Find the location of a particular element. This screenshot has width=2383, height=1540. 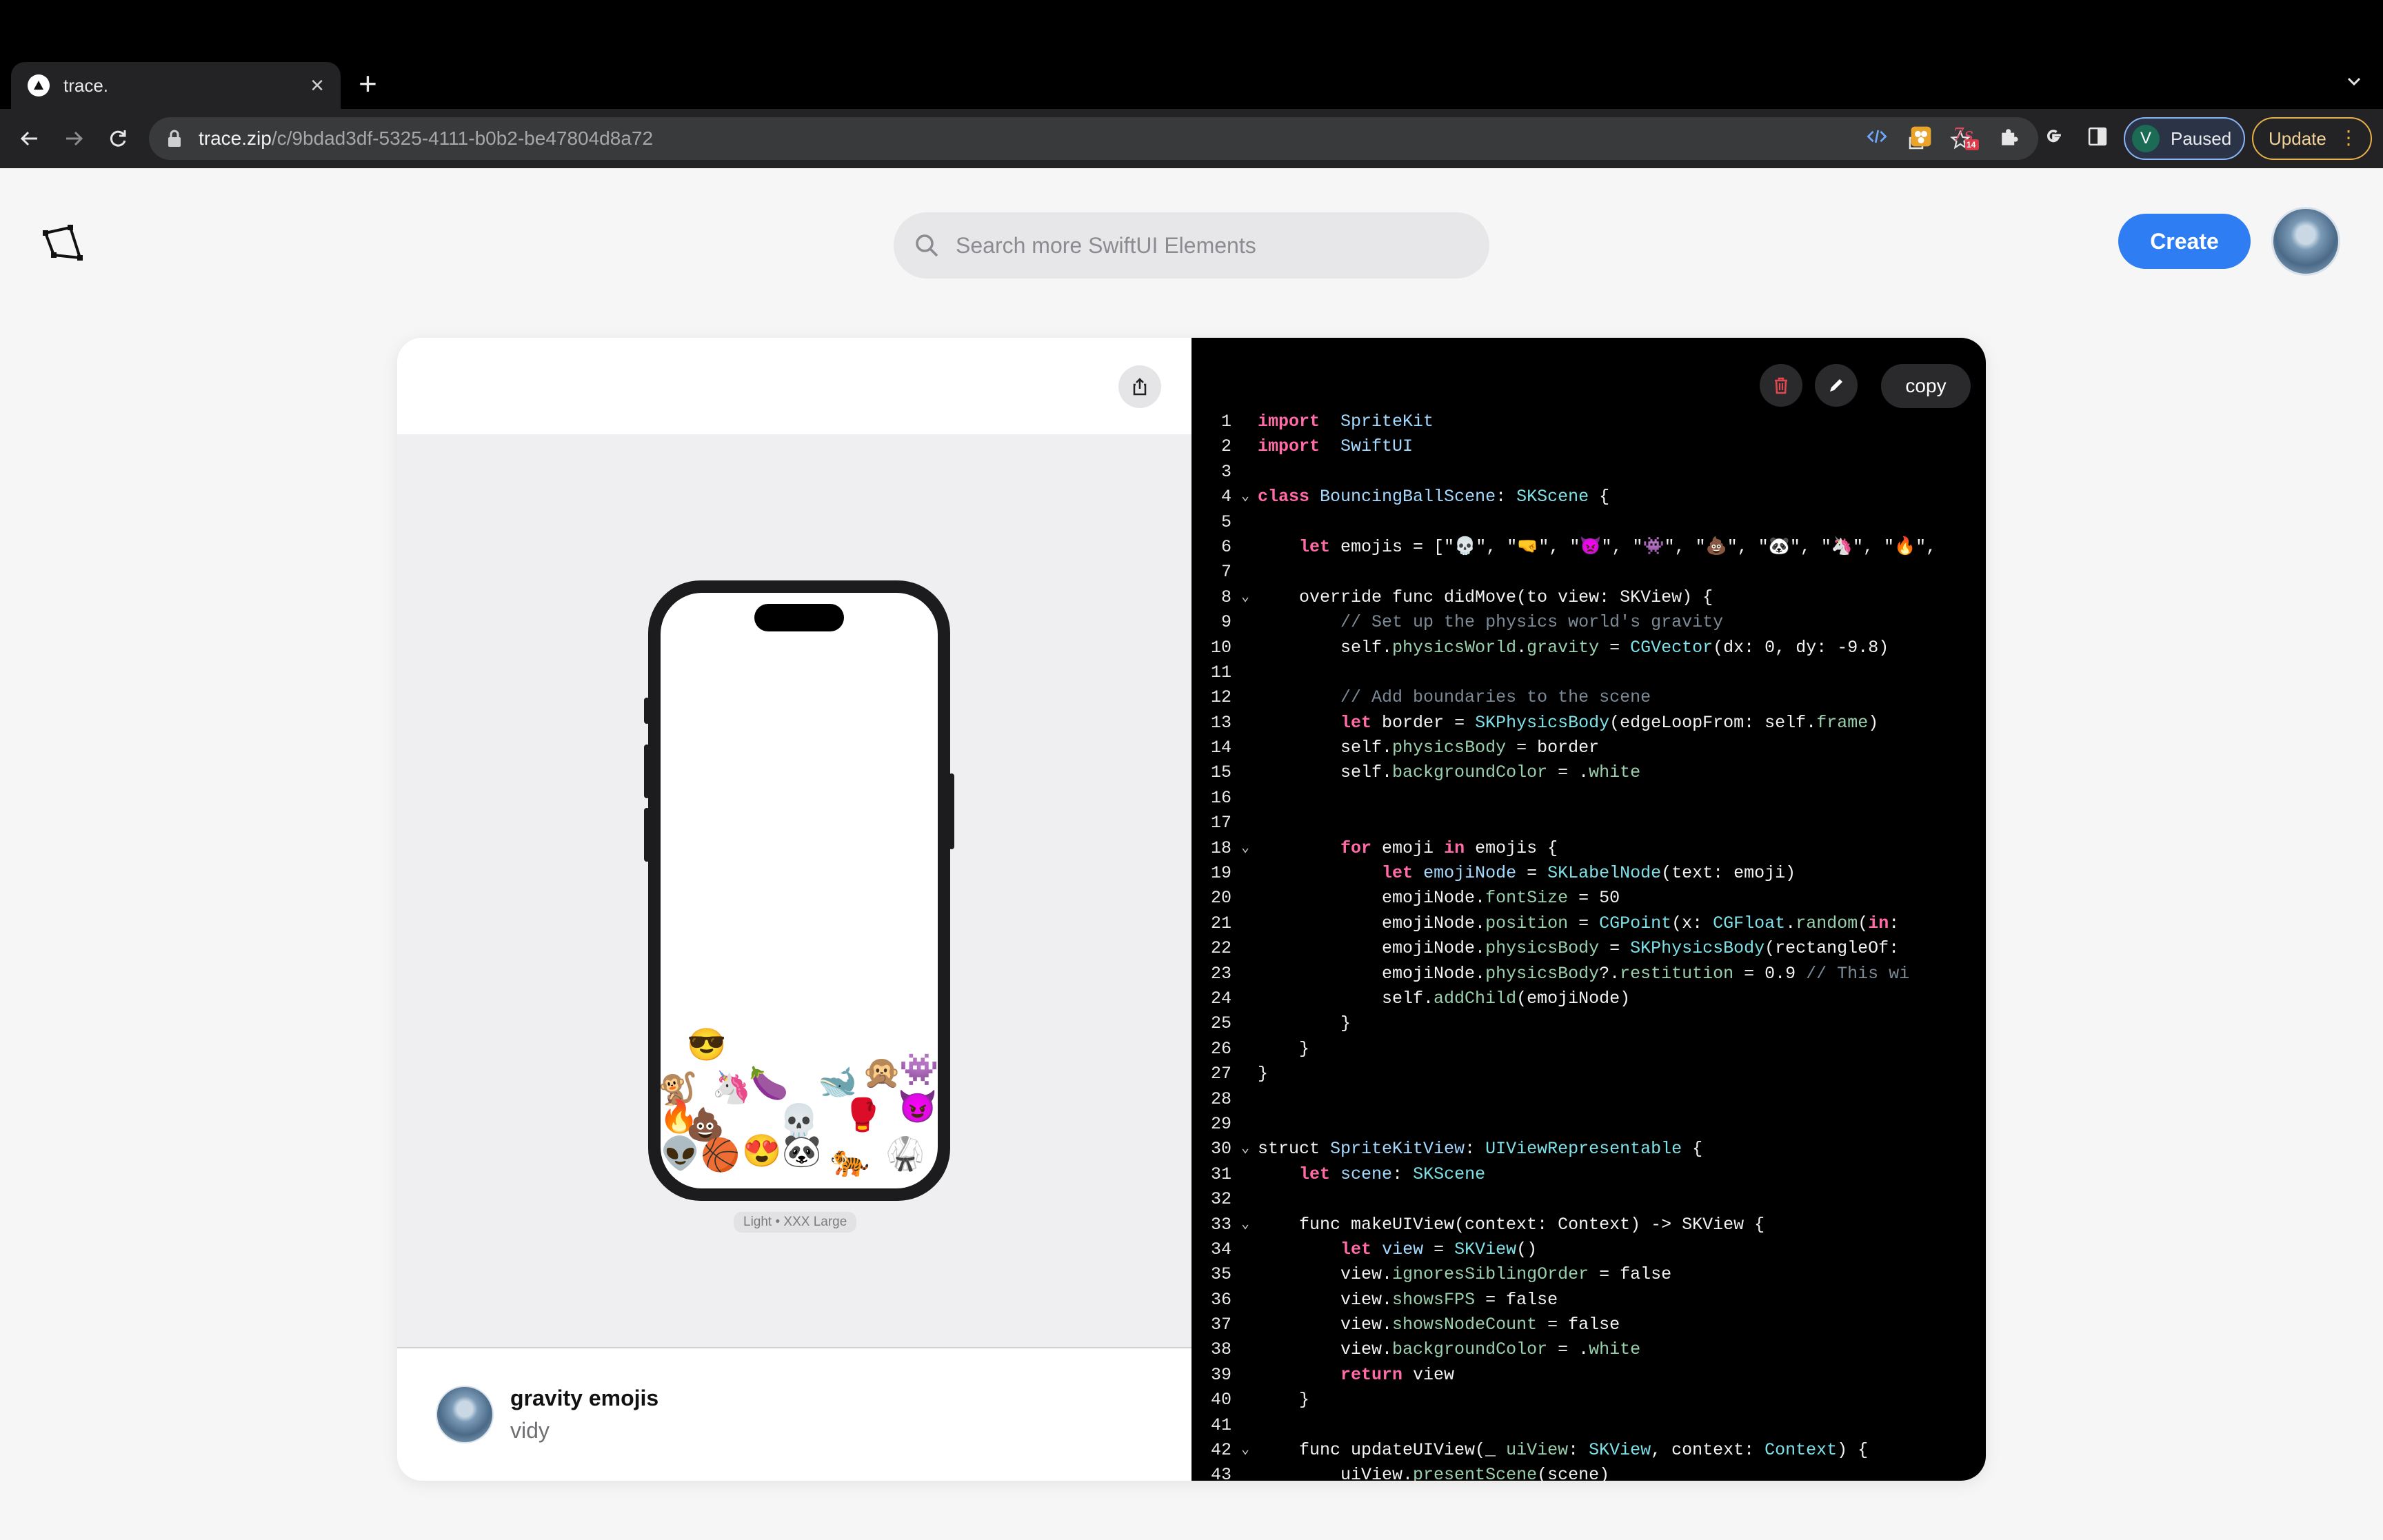

share-button is located at coordinates (1139, 387).